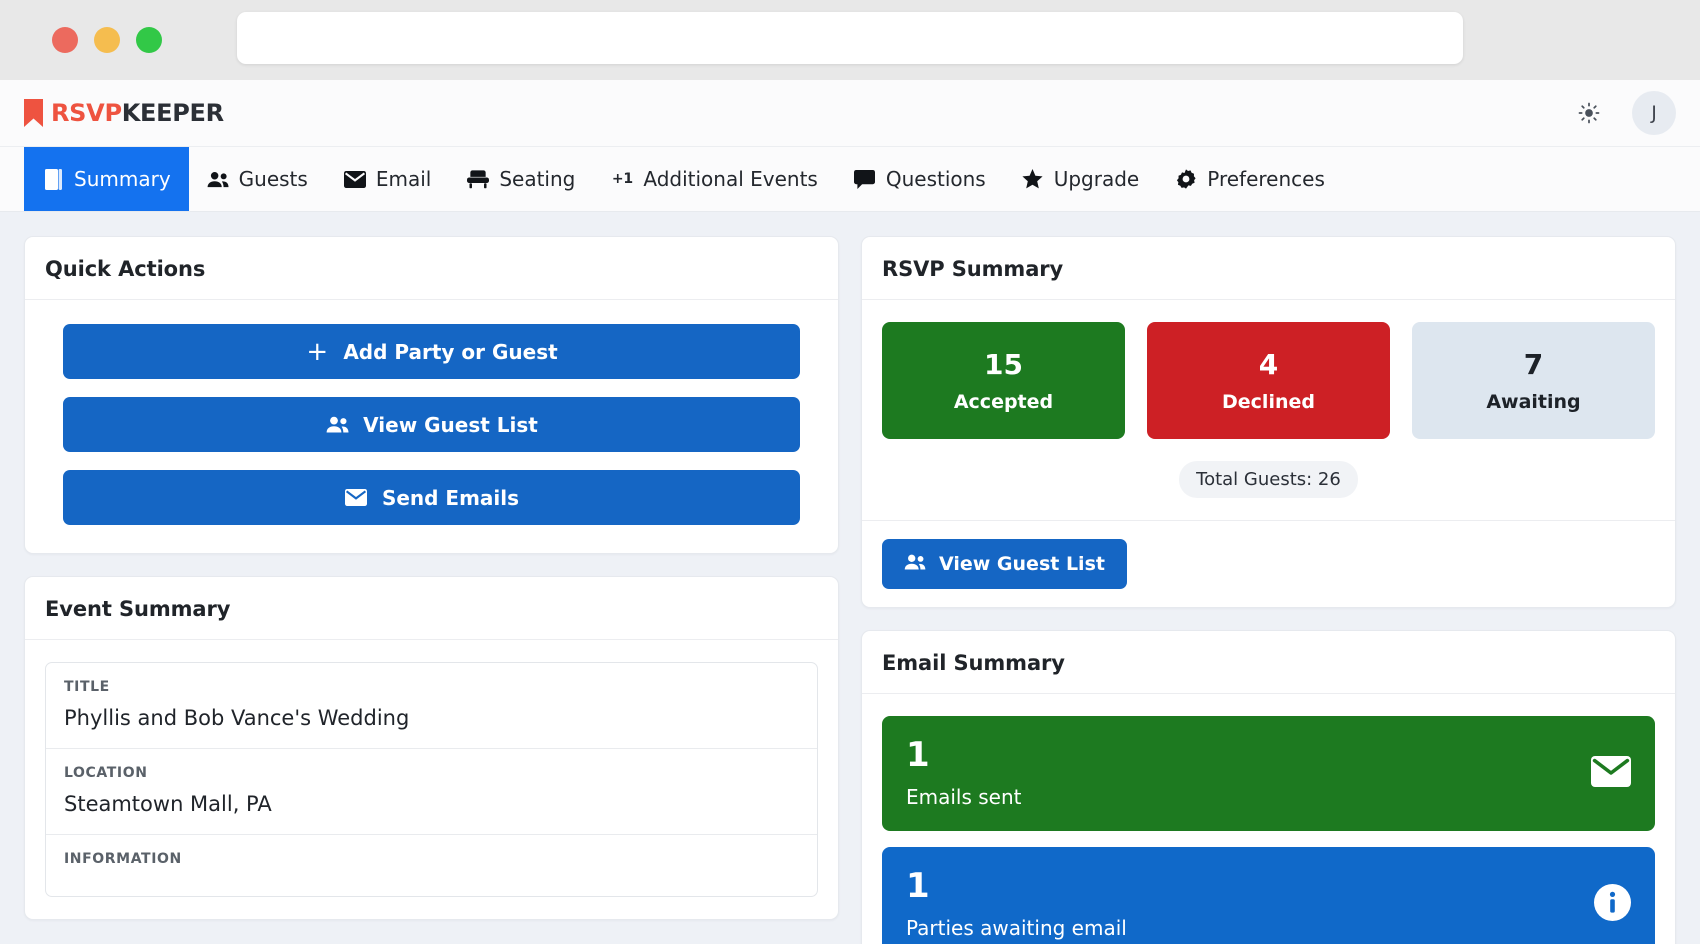 This screenshot has width=1700, height=944. I want to click on comment-icon, so click(865, 179).